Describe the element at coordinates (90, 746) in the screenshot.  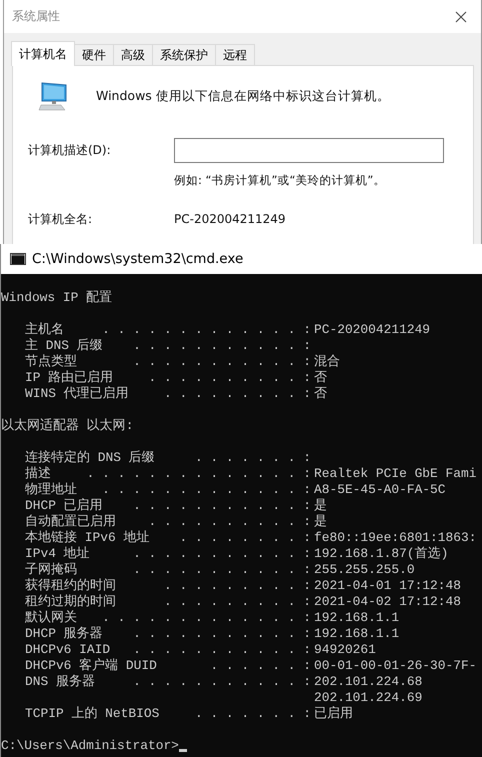
I see `command-prompt: C:\Users\Administrator>` at that location.